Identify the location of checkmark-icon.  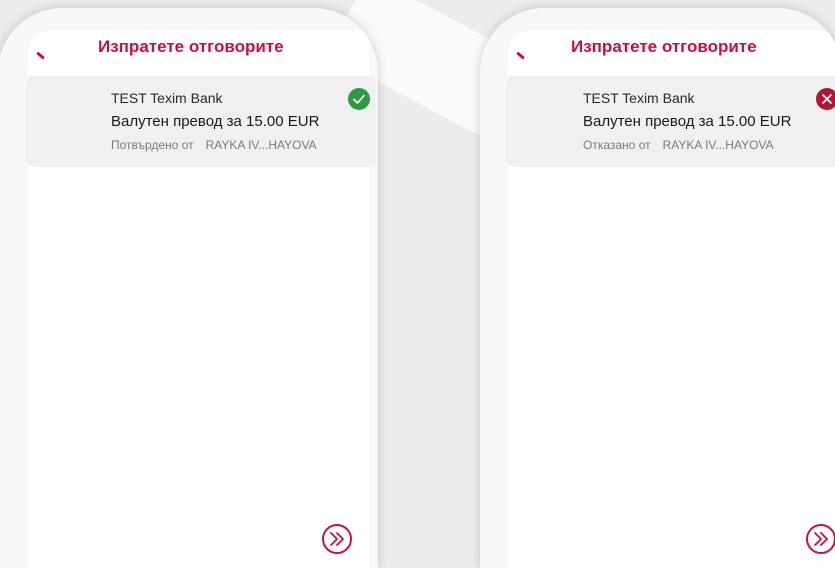
(359, 99).